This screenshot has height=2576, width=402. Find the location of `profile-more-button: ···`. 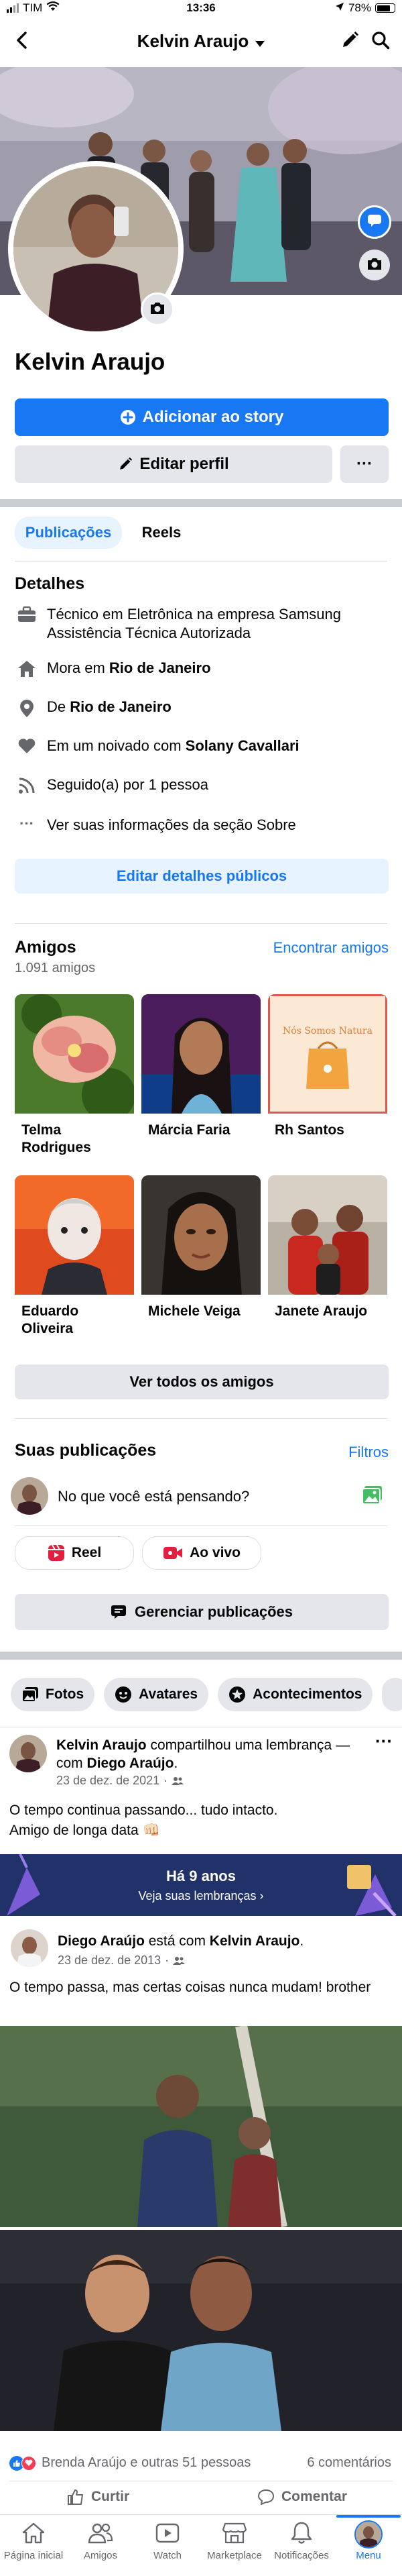

profile-more-button: ··· is located at coordinates (365, 464).